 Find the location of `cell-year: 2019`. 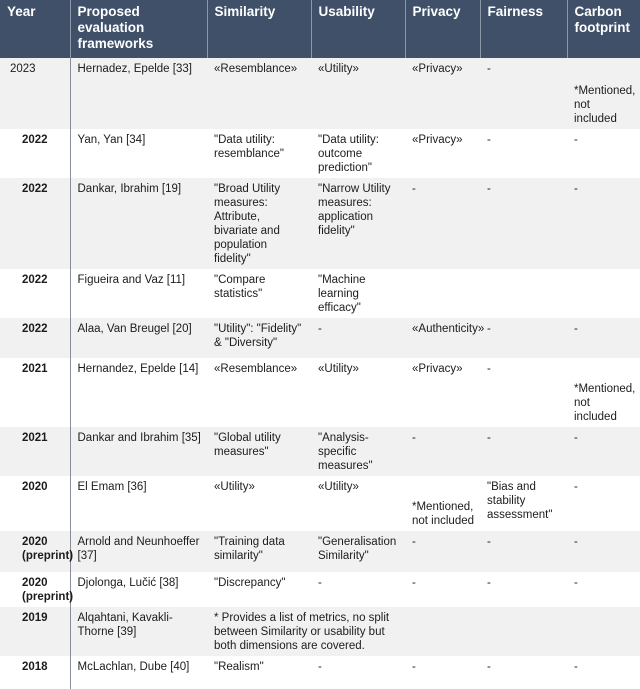

cell-year: 2019 is located at coordinates (35, 632).